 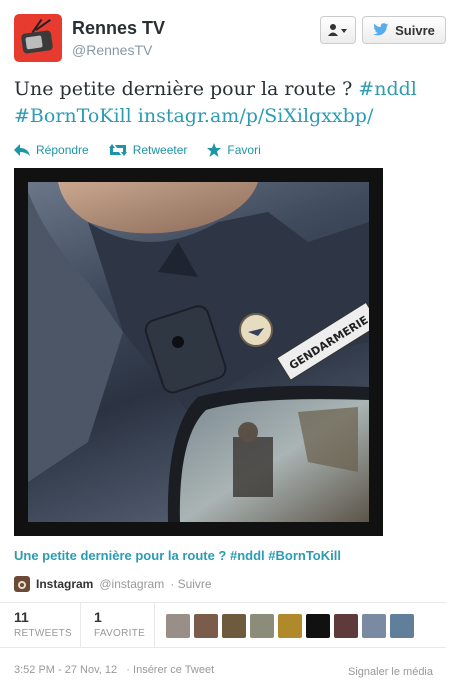 I want to click on report-media-link: Signaler le média, so click(x=390, y=672).